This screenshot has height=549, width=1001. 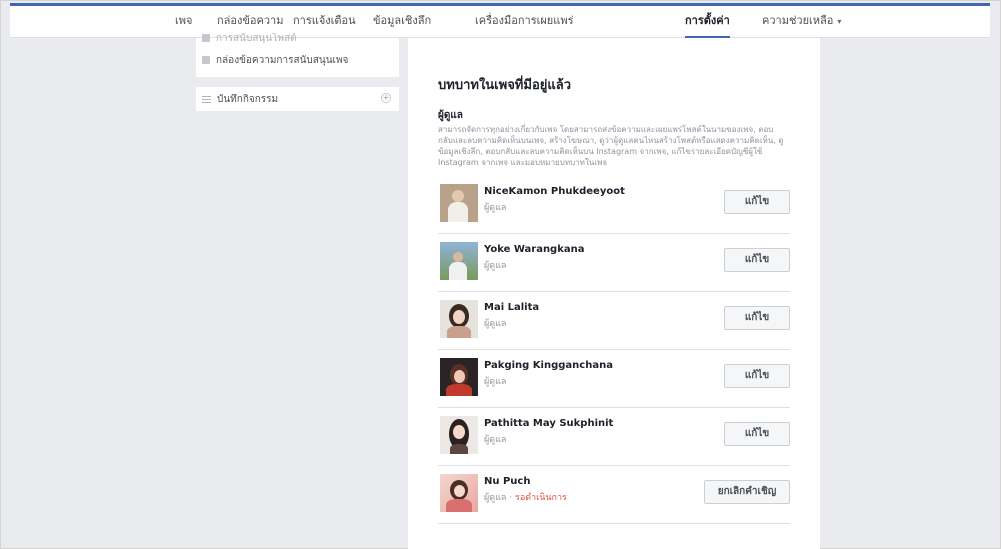 What do you see at coordinates (206, 60) in the screenshot?
I see `inbox-icon` at bounding box center [206, 60].